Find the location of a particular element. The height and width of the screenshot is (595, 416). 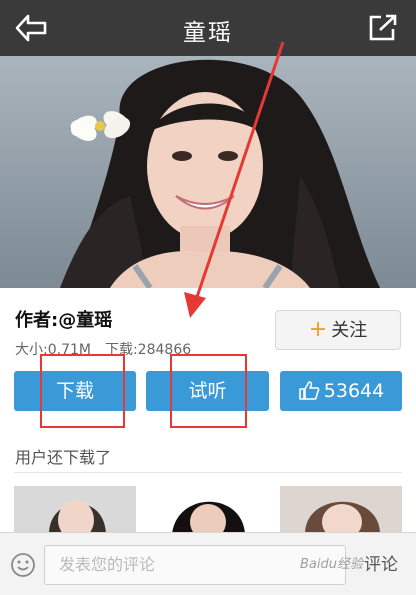

divider is located at coordinates (208, 472).